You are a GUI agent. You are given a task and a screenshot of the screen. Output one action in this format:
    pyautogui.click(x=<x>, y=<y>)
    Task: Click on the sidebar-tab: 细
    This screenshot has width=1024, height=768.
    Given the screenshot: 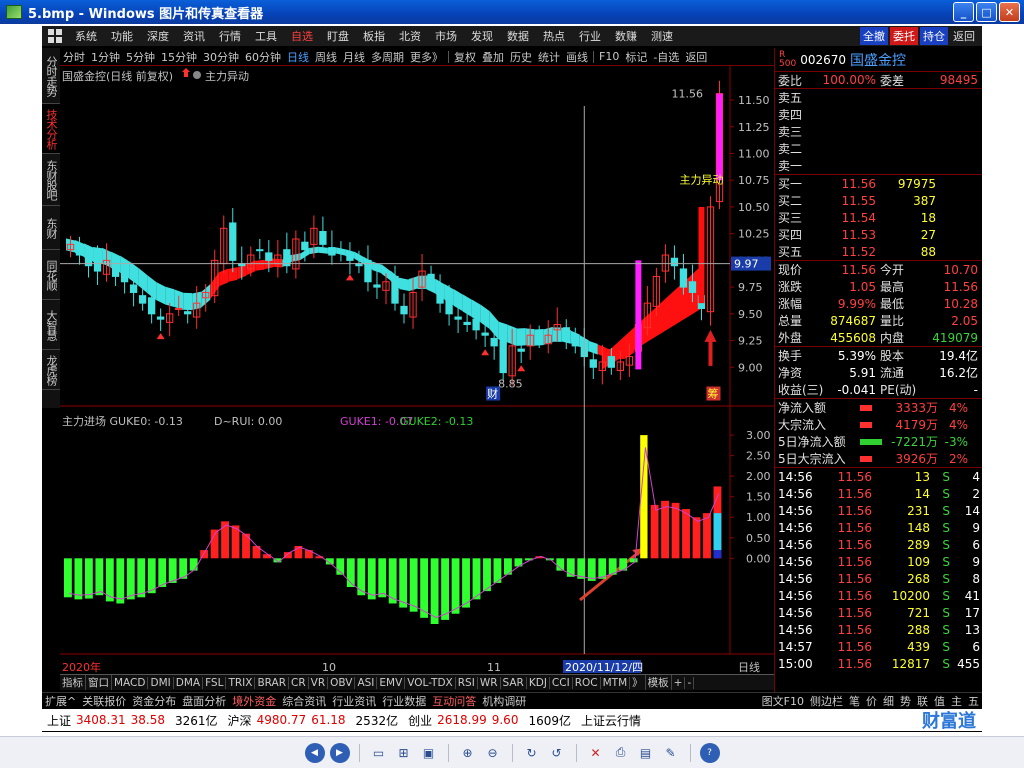 What is the action you would take?
    pyautogui.click(x=888, y=701)
    